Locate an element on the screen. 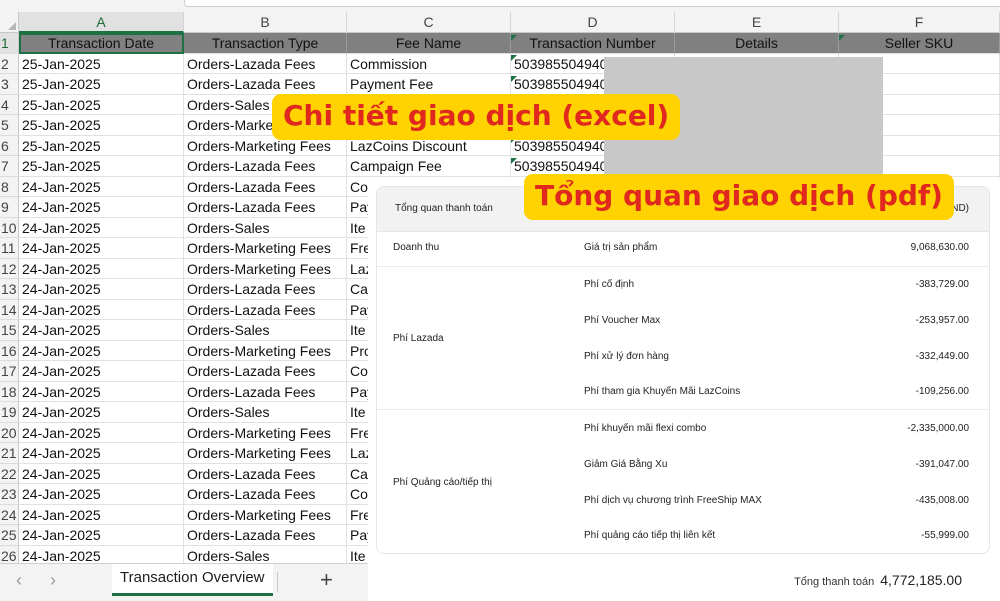  column-header-b: B is located at coordinates (265, 22).